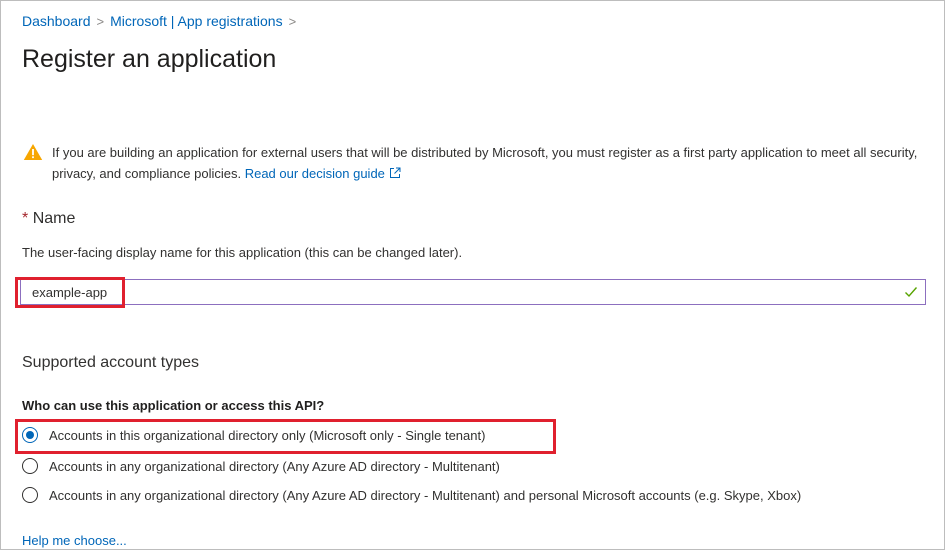 The image size is (945, 550). Describe the element at coordinates (456, 292) in the screenshot. I see `name-input` at that location.